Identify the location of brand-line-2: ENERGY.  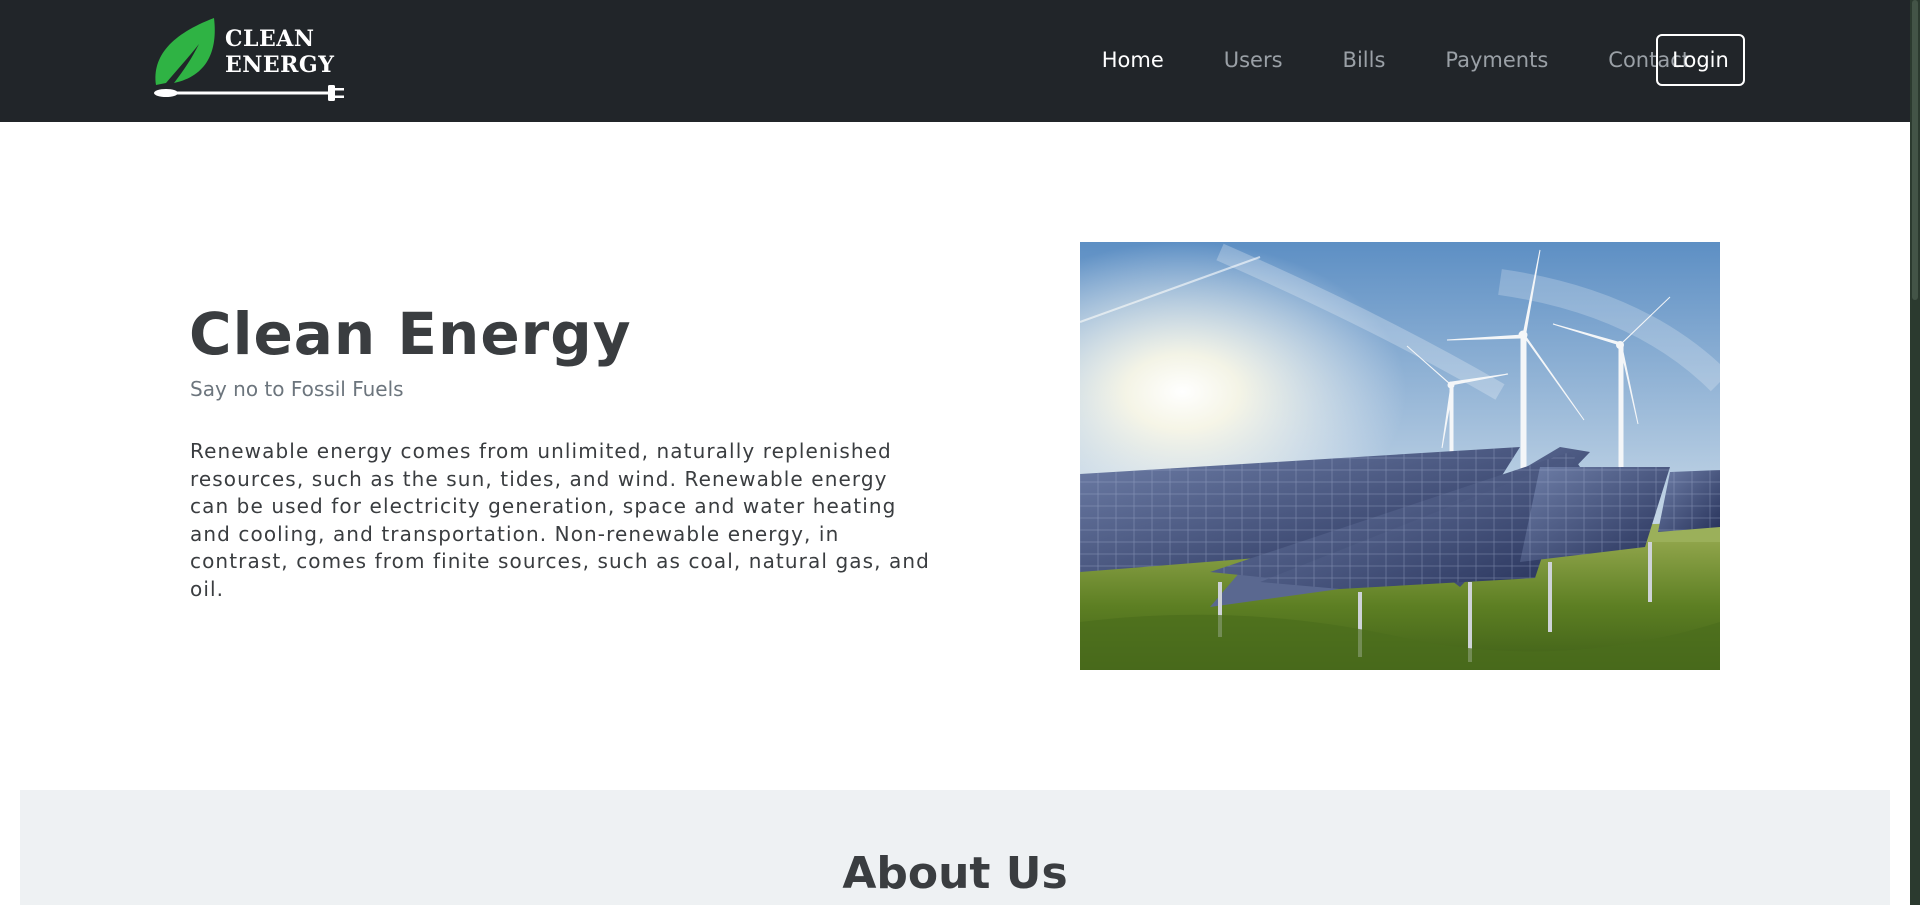
(280, 65).